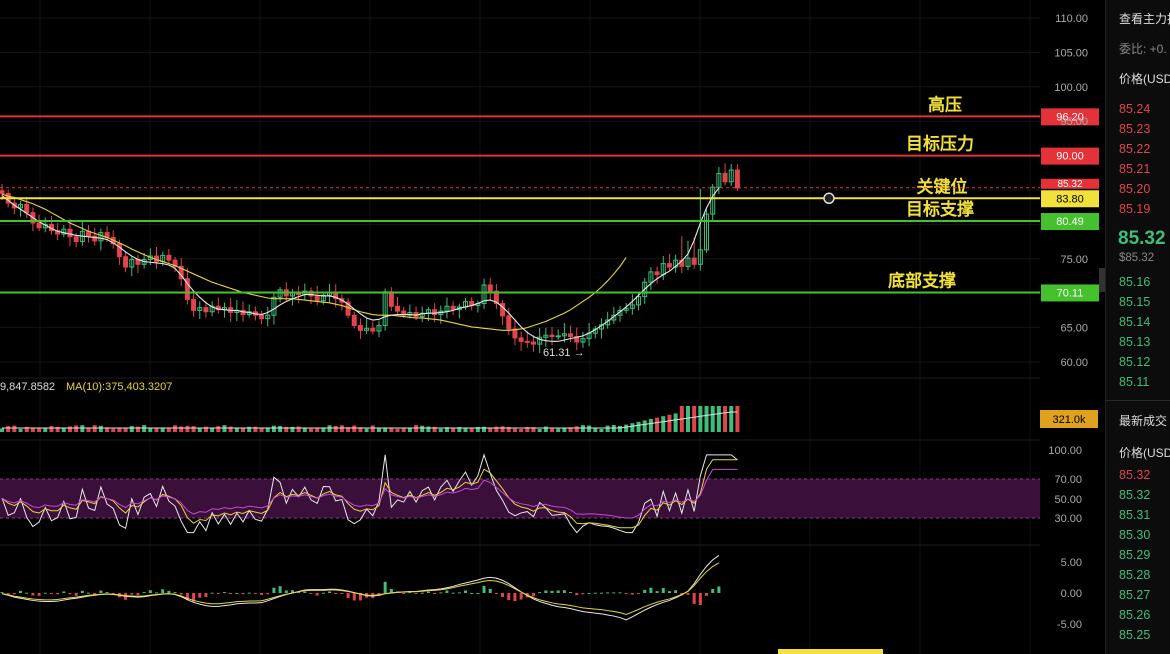 This screenshot has width=1170, height=654. What do you see at coordinates (1135, 515) in the screenshot?
I see `trade-price: 85.31` at bounding box center [1135, 515].